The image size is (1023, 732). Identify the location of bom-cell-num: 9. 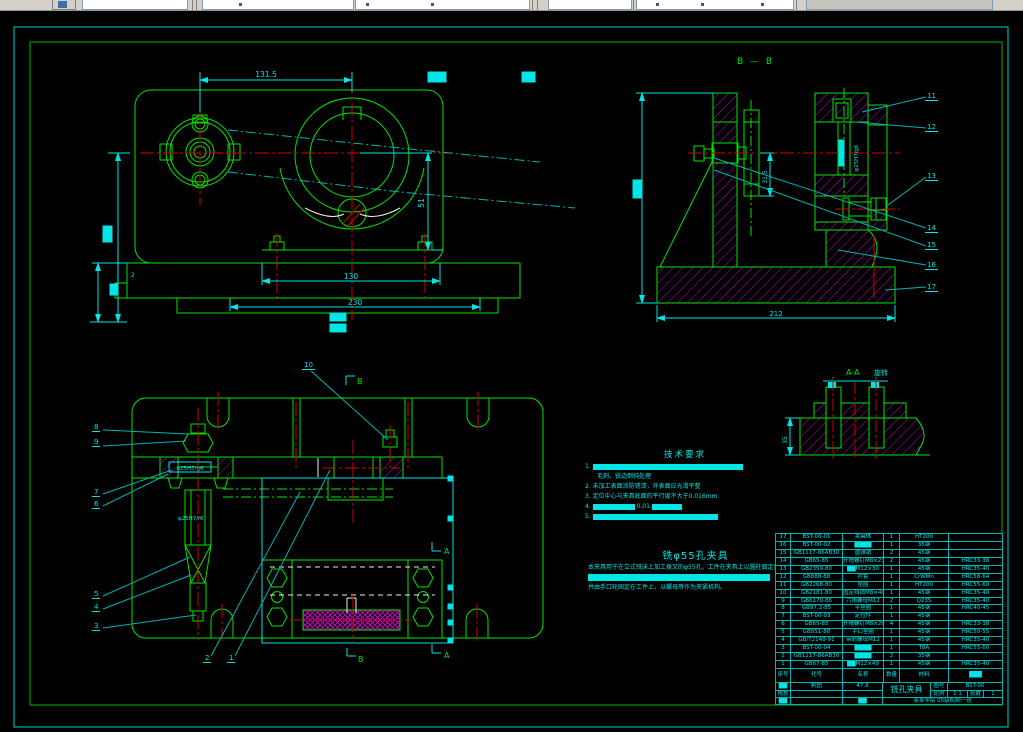
(783, 601).